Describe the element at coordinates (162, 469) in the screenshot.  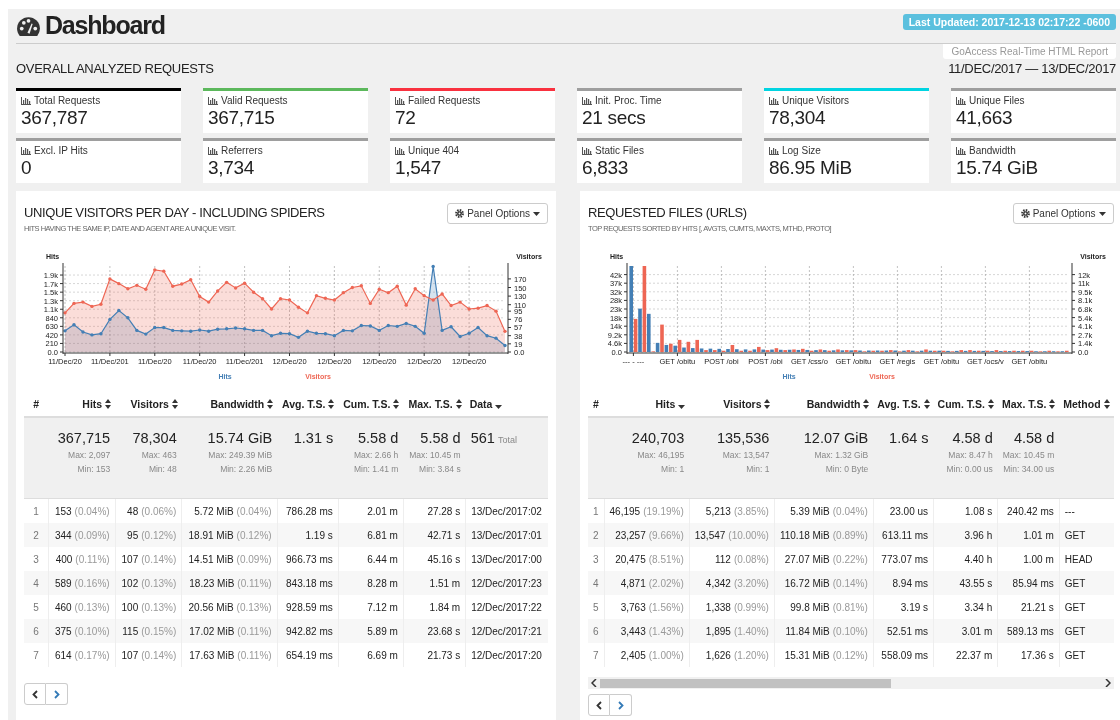
I see `summary-min: Min: 48` at that location.